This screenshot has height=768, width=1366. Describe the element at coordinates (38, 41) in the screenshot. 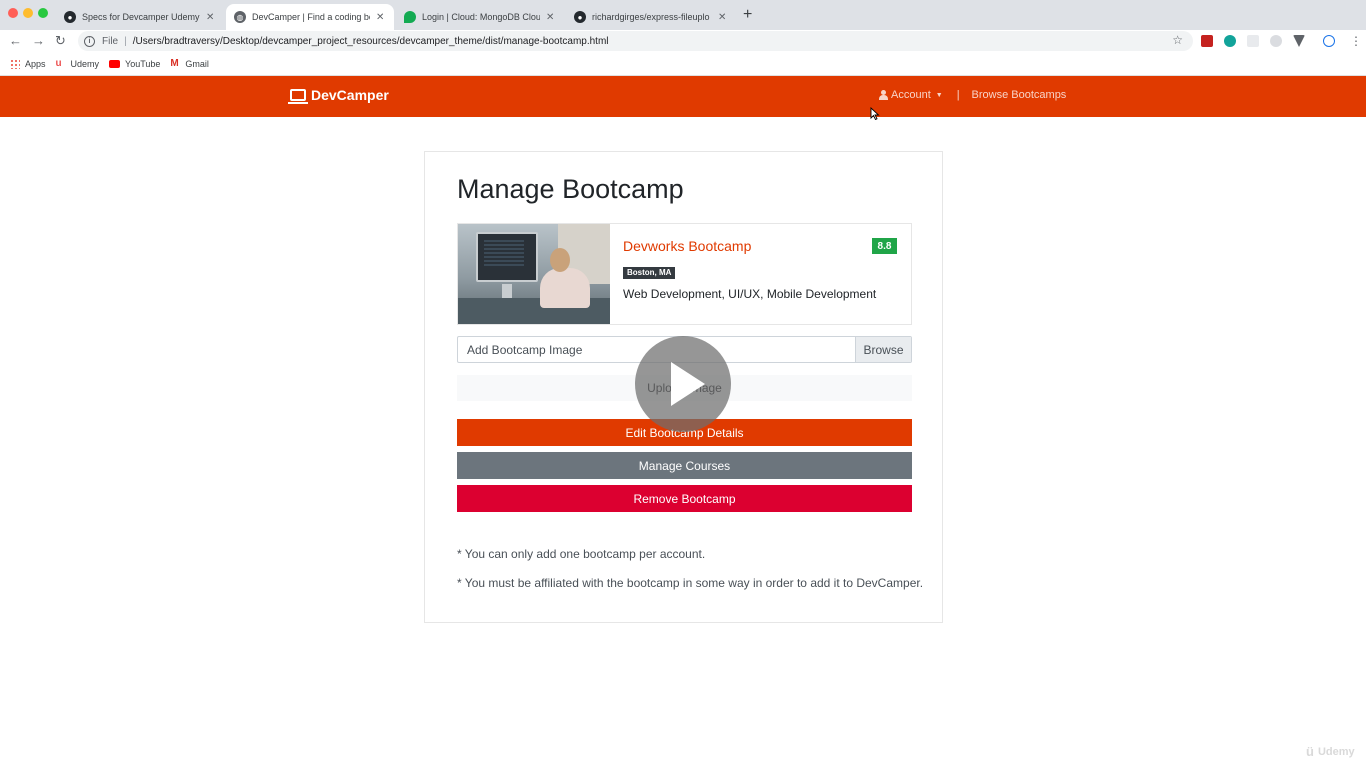

I see `forward-arrow-icon: →` at that location.